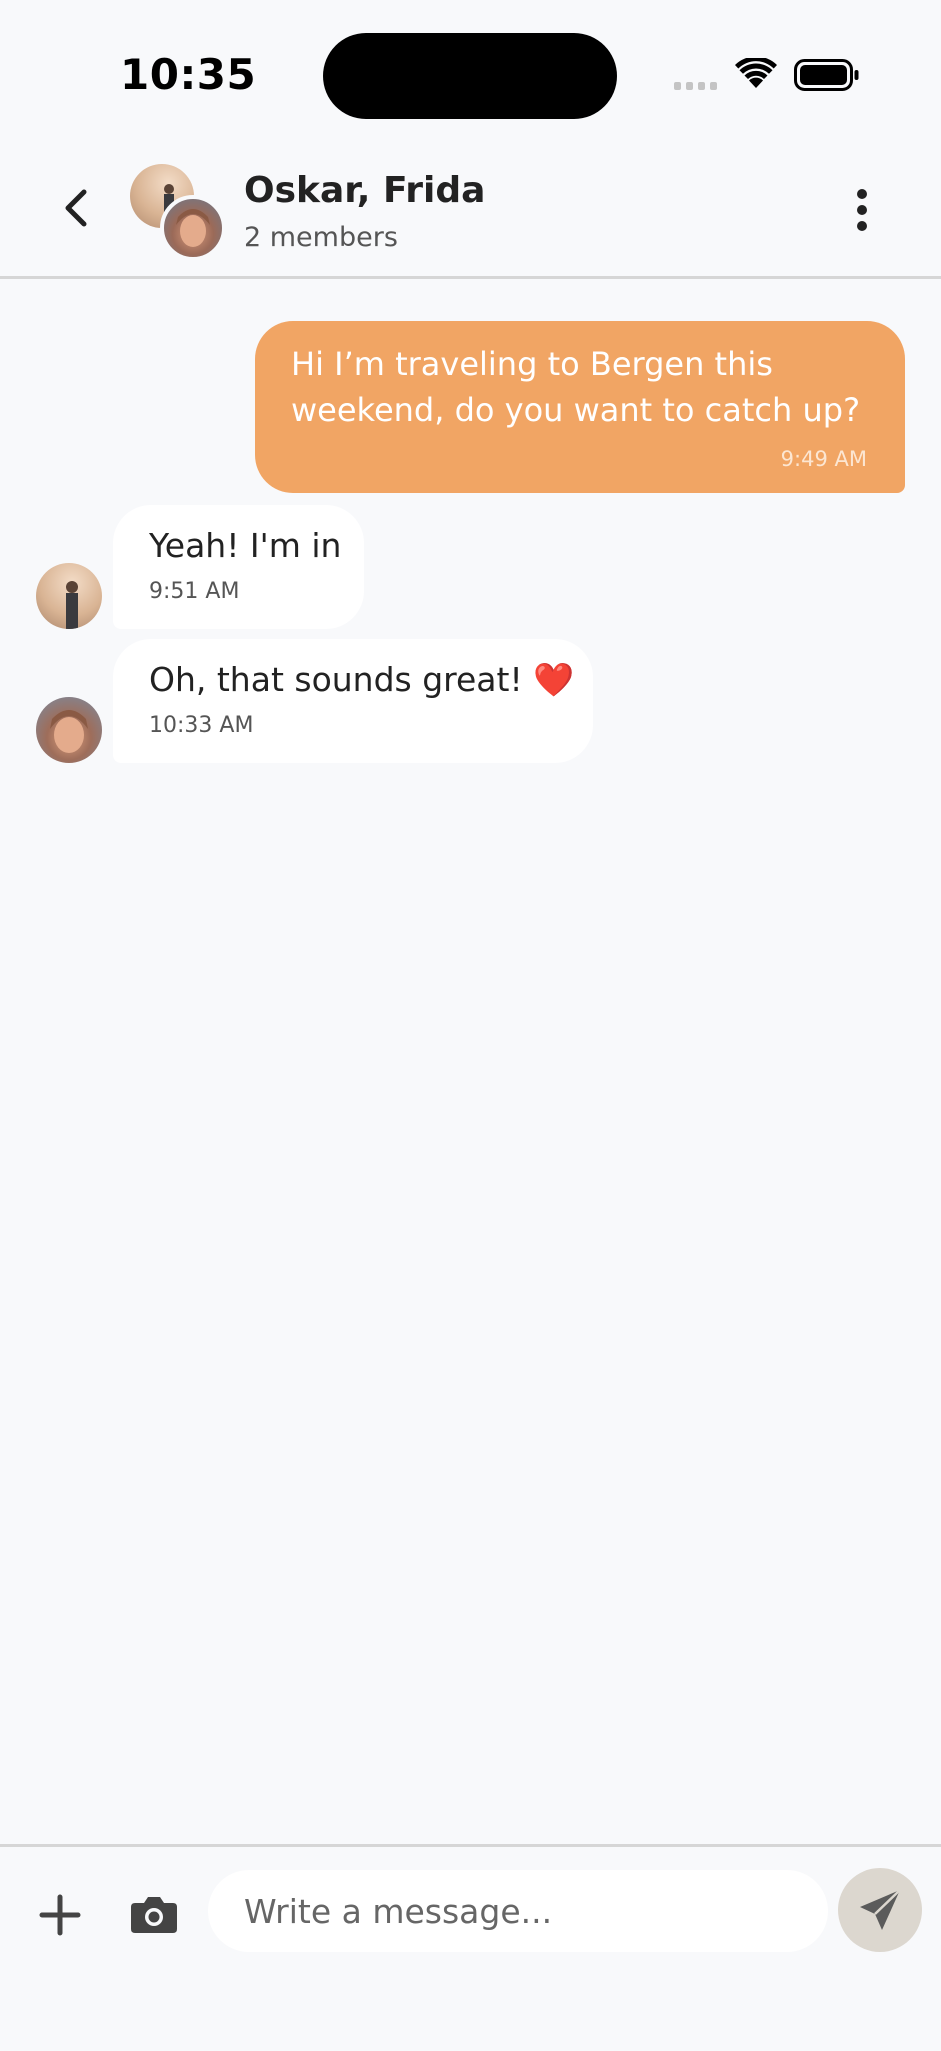 The width and height of the screenshot is (941, 2051). I want to click on send-button, so click(880, 1910).